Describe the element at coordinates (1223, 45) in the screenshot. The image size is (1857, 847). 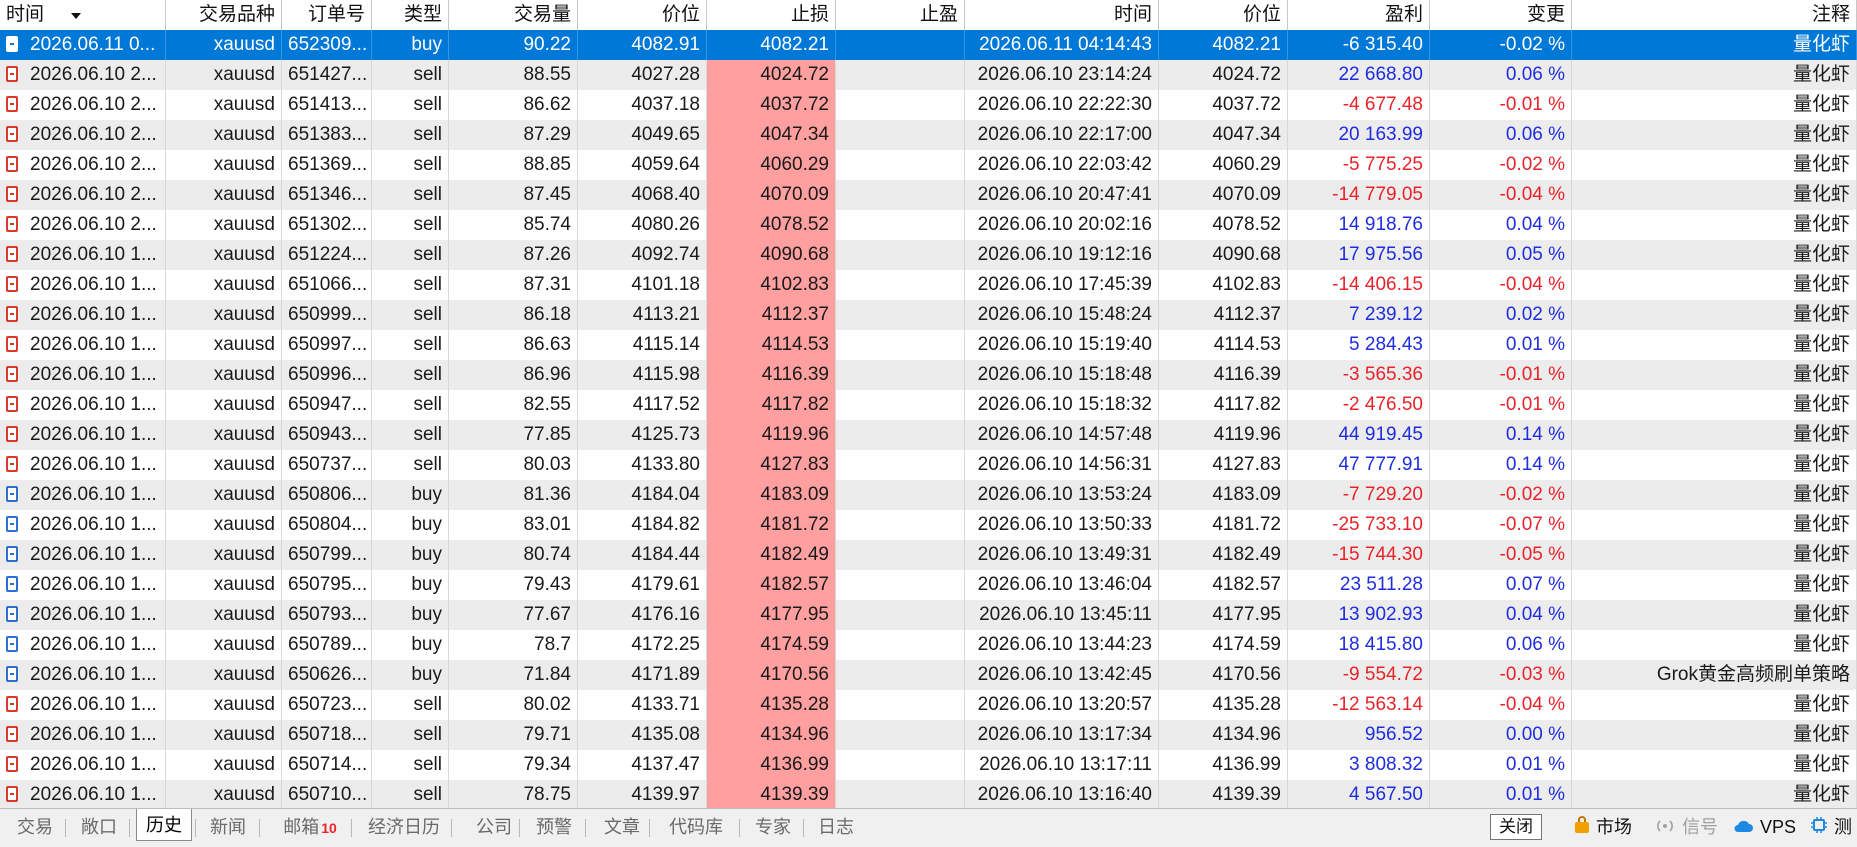
I see `cell-close-price: 4082.21` at that location.